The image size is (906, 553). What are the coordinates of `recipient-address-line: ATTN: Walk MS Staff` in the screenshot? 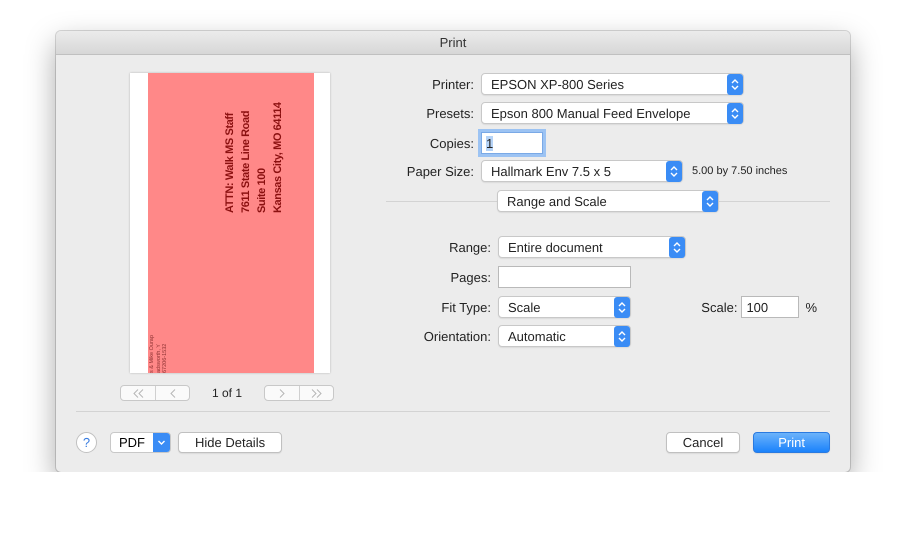 It's located at (230, 163).